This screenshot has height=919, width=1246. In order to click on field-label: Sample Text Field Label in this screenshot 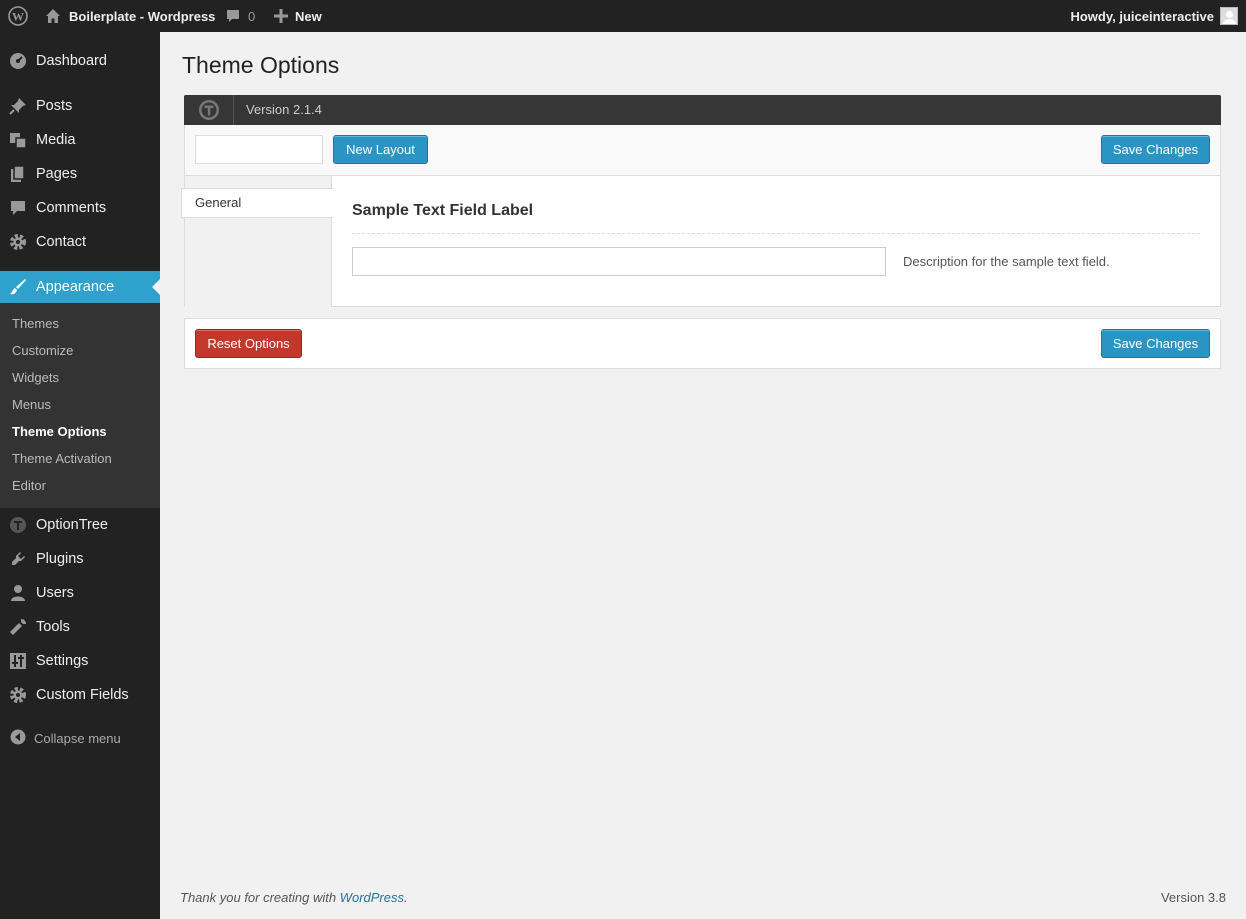, I will do `click(443, 210)`.